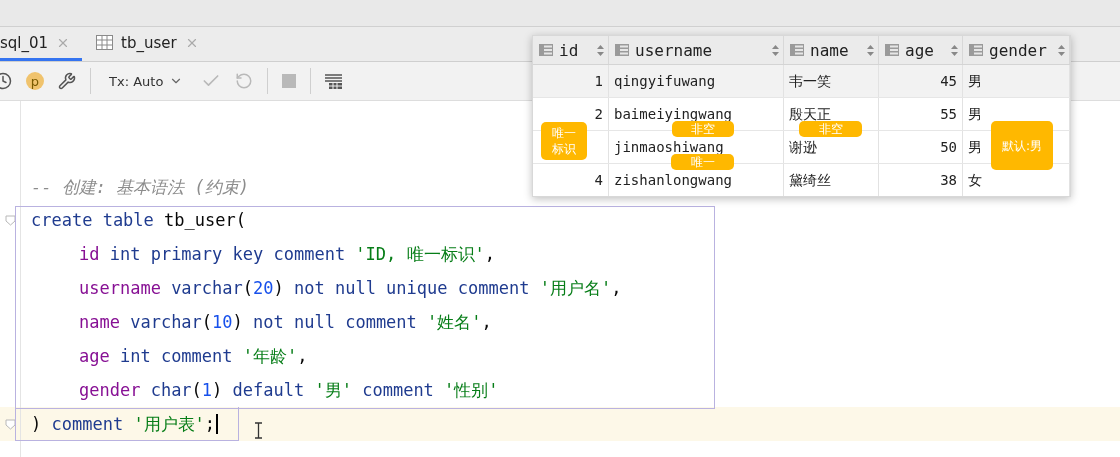  I want to click on editor-tab: tb_user, so click(150, 44).